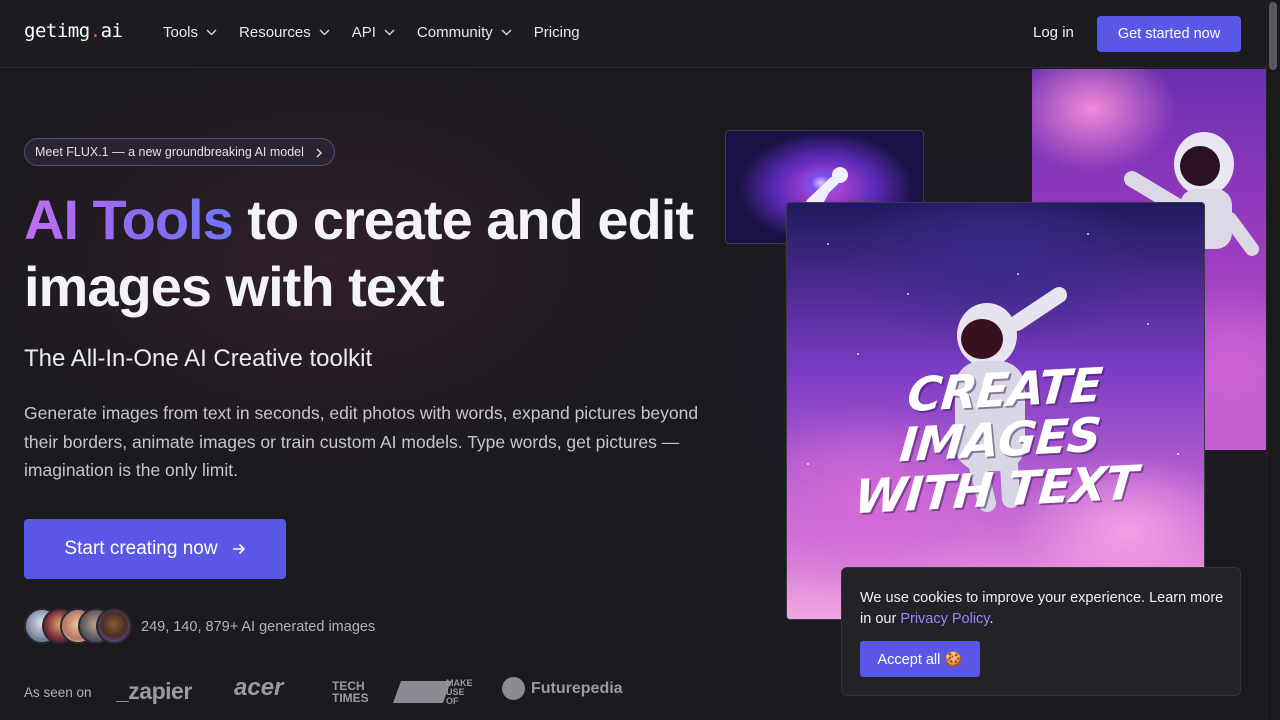  Describe the element at coordinates (198, 358) in the screenshot. I see `subheading: The All-In-One AI Creative toolkit` at that location.